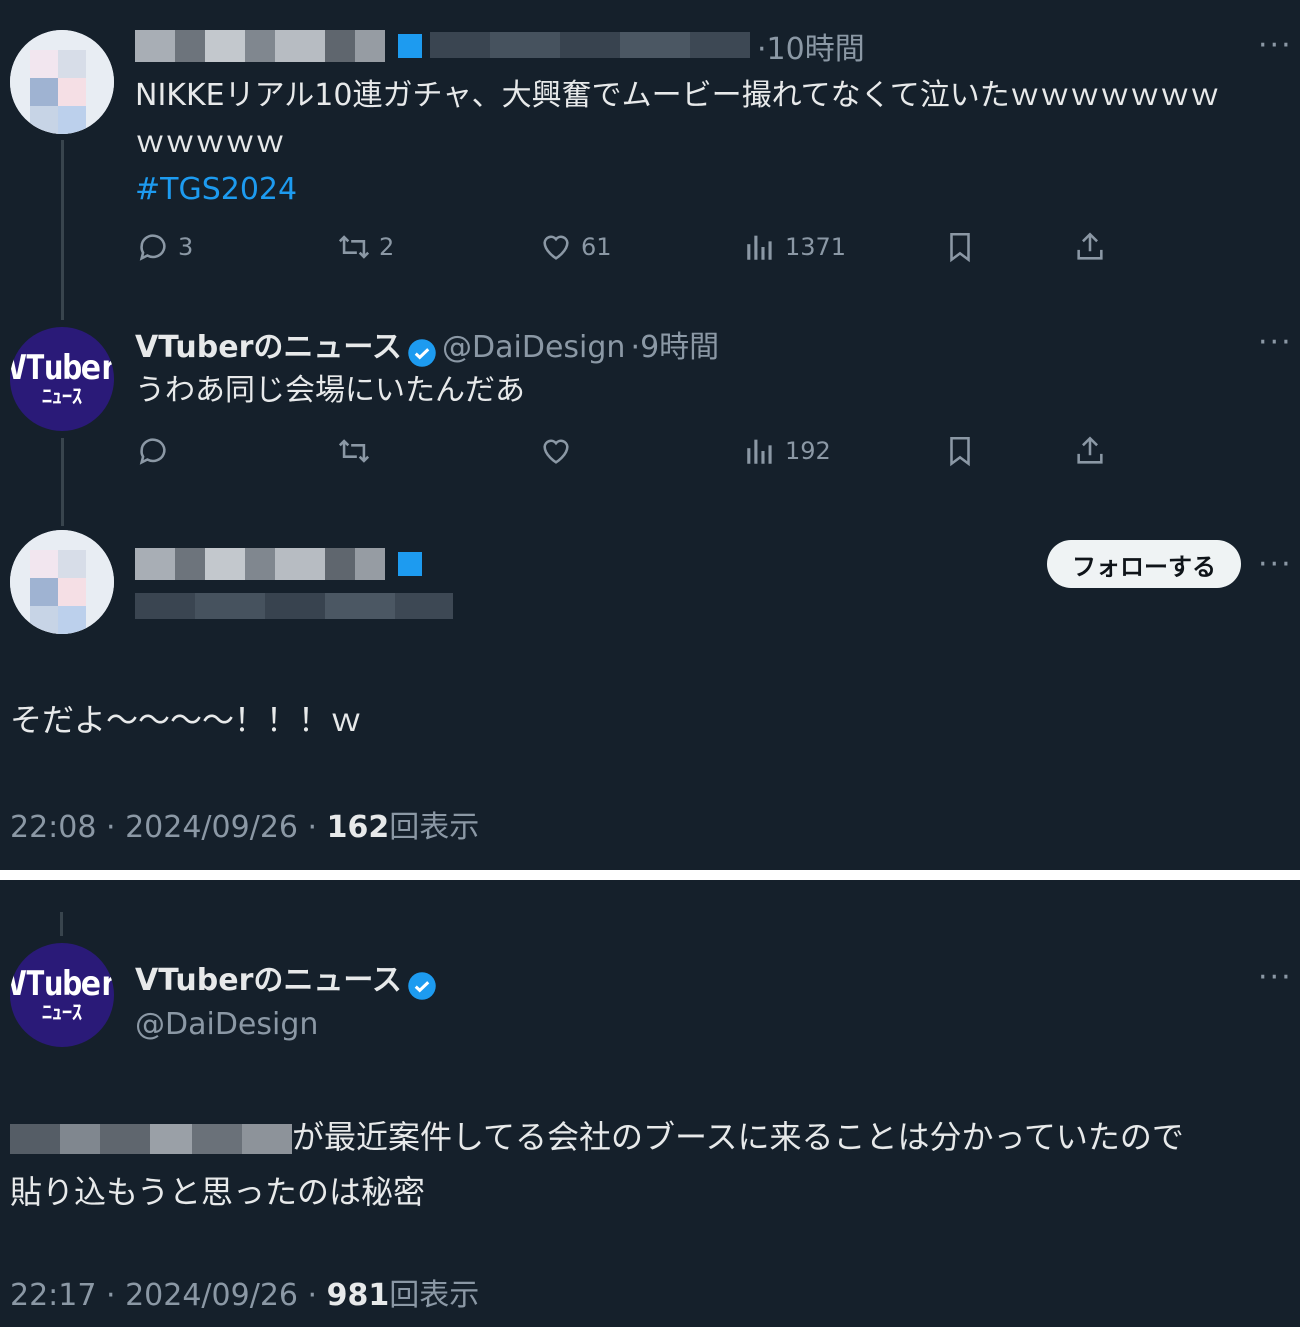 The width and height of the screenshot is (1300, 1327). What do you see at coordinates (151, 1139) in the screenshot?
I see `mention-blurred` at bounding box center [151, 1139].